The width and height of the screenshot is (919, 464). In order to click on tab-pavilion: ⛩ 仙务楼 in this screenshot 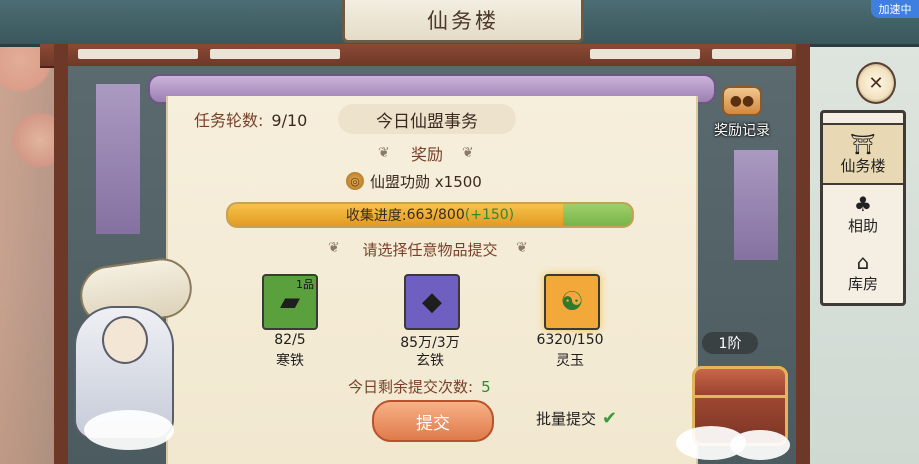, I will do `click(863, 154)`.